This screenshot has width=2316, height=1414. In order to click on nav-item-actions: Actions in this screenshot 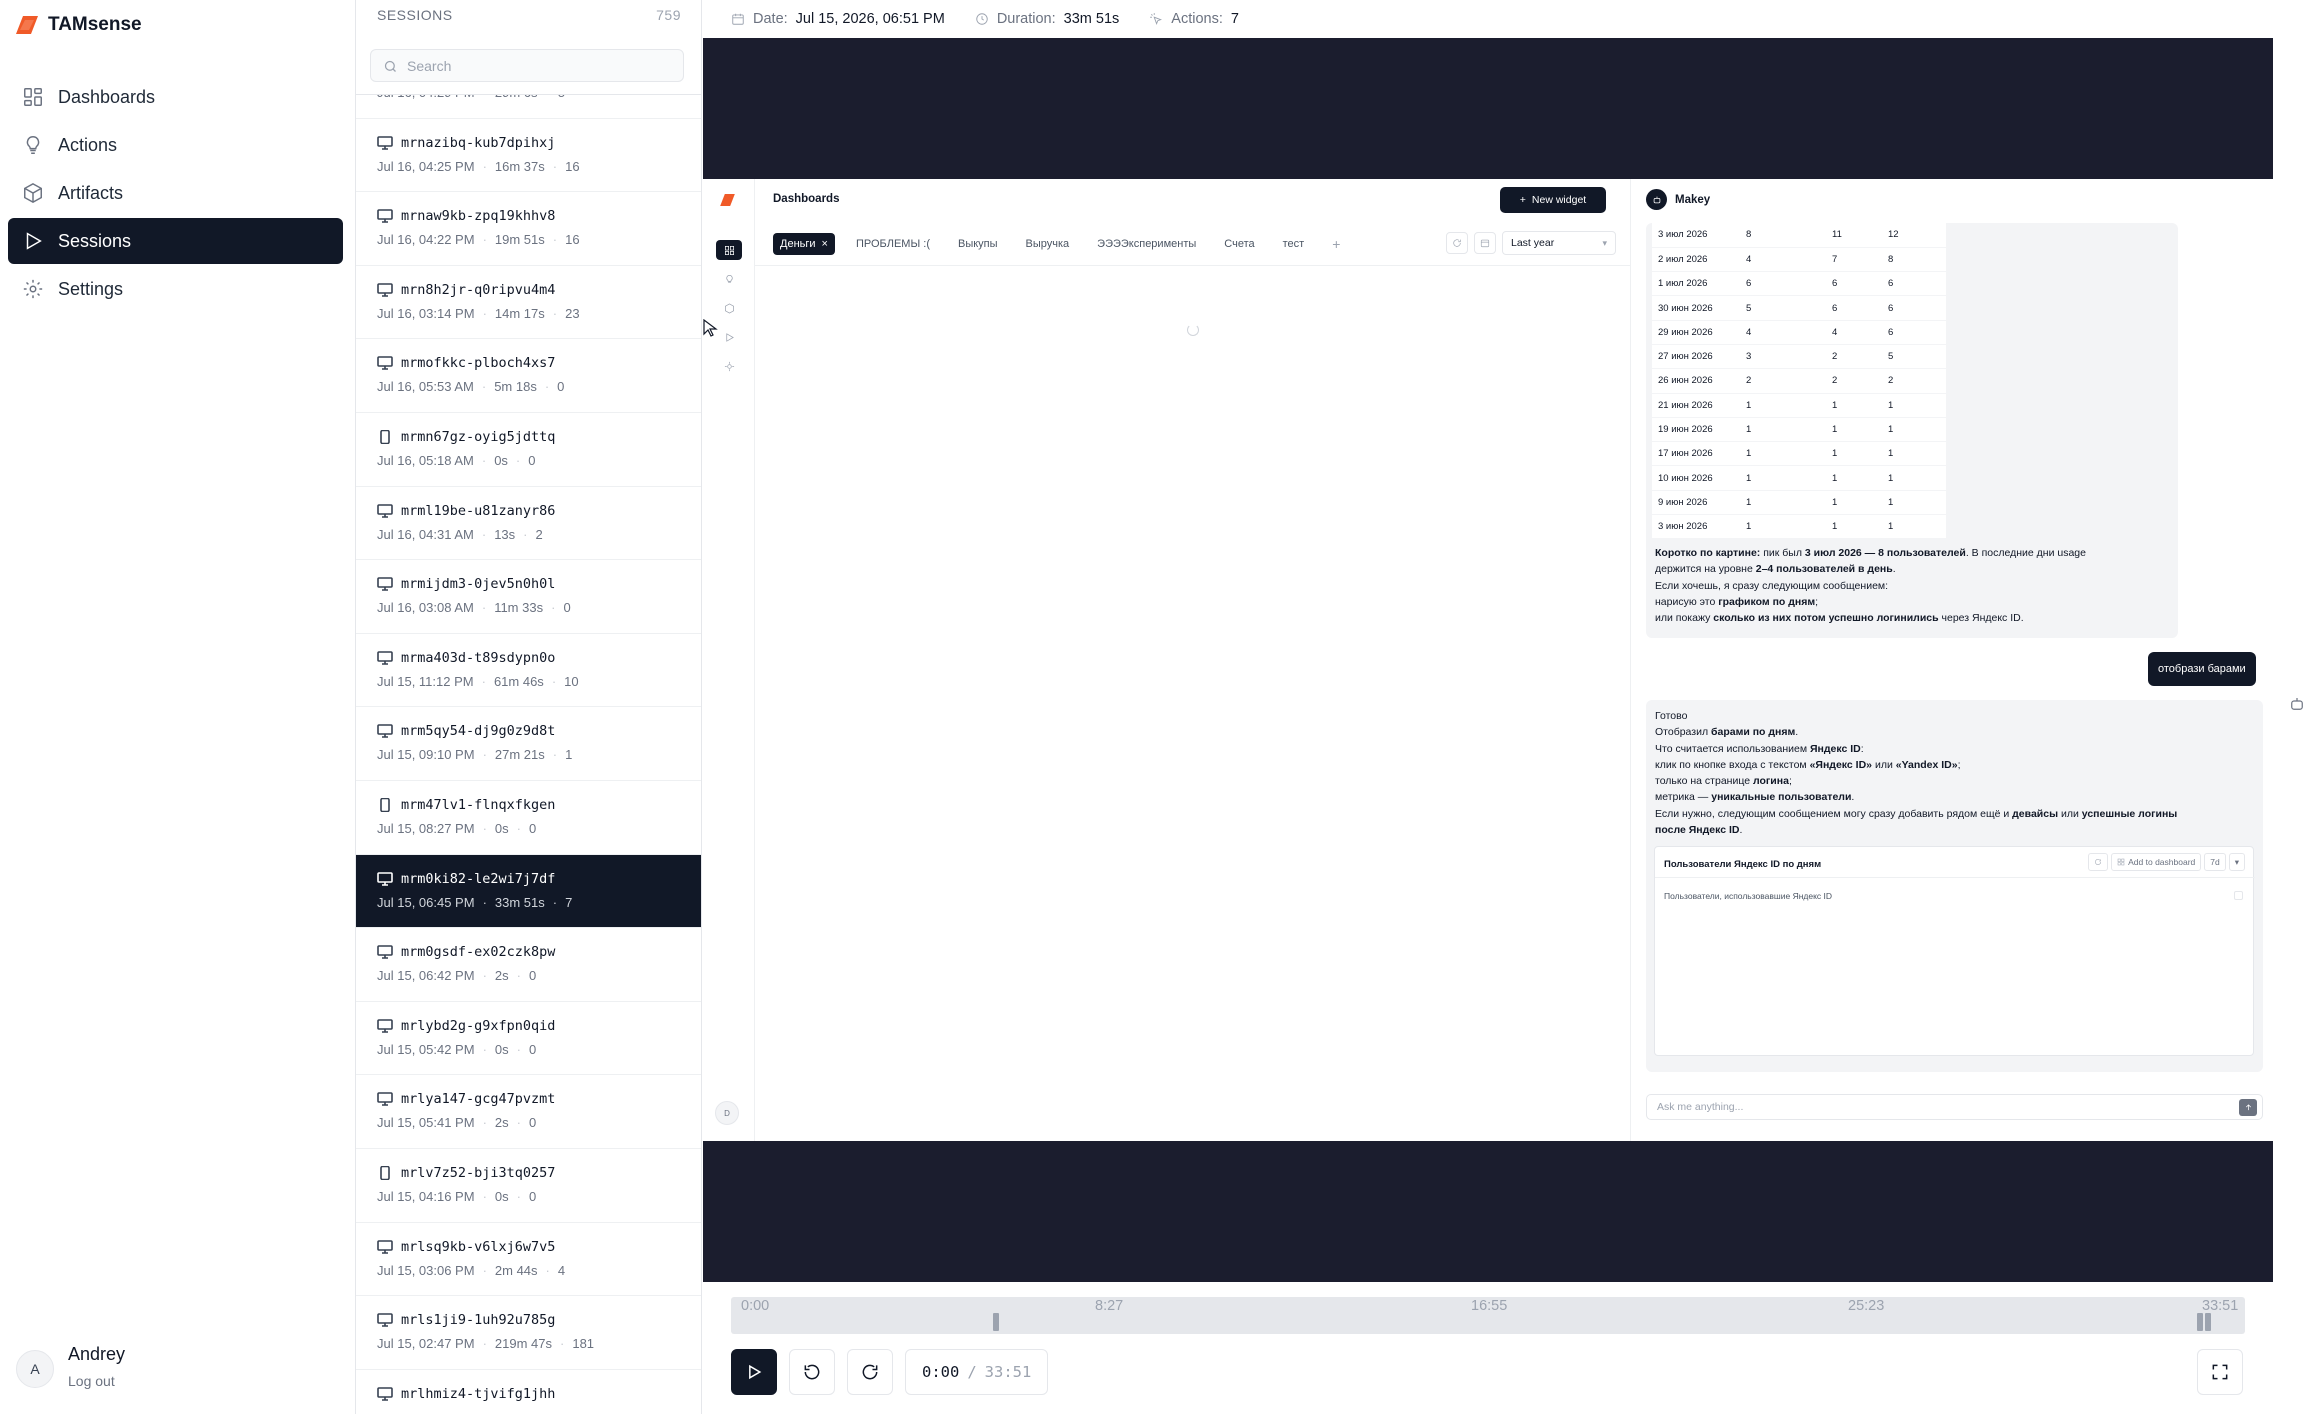, I will do `click(175, 145)`.